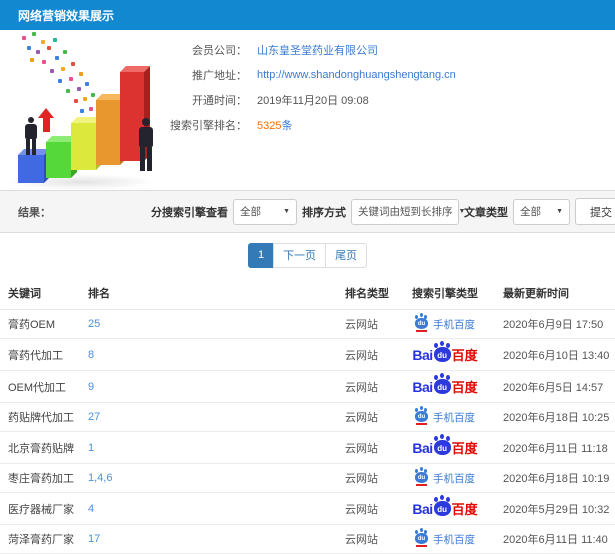 The image size is (615, 554). Describe the element at coordinates (317, 50) in the screenshot. I see `member-company-value: 山东皇圣堂药业有限公司` at that location.